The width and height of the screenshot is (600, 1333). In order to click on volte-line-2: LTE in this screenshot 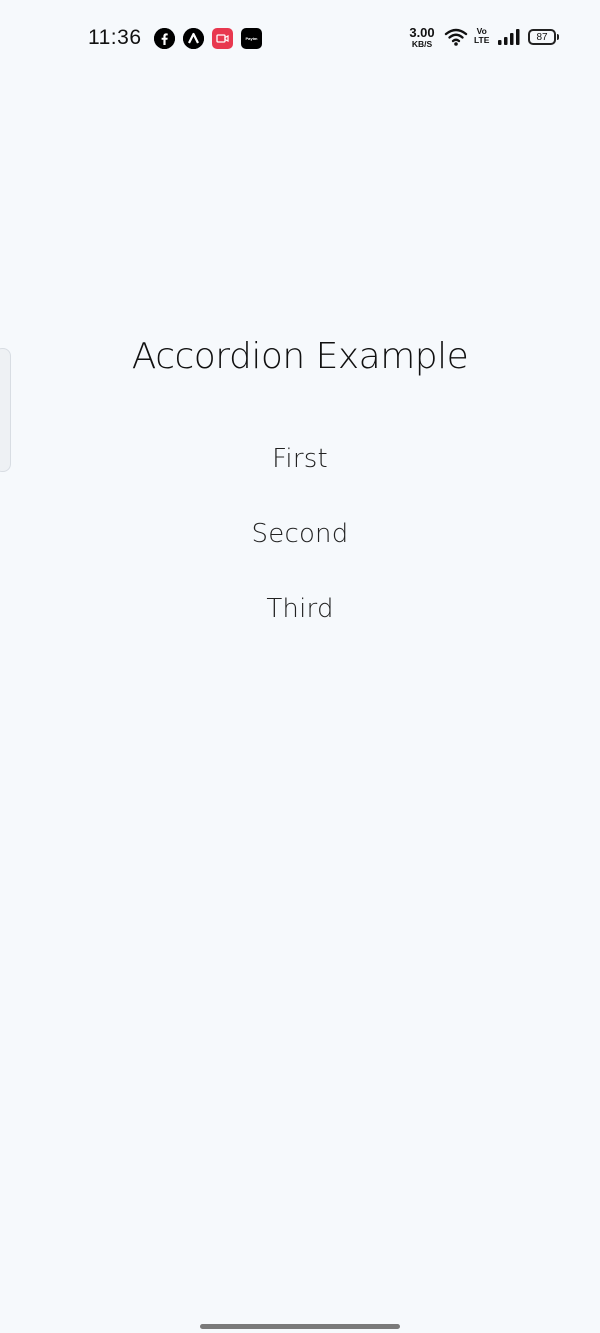, I will do `click(482, 40)`.